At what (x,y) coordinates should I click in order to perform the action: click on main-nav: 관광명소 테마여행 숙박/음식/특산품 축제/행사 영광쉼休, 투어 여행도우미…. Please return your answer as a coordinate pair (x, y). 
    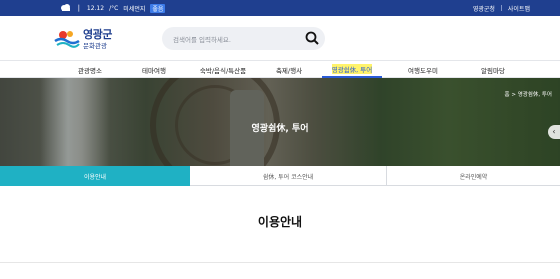
    Looking at the image, I should click on (280, 69).